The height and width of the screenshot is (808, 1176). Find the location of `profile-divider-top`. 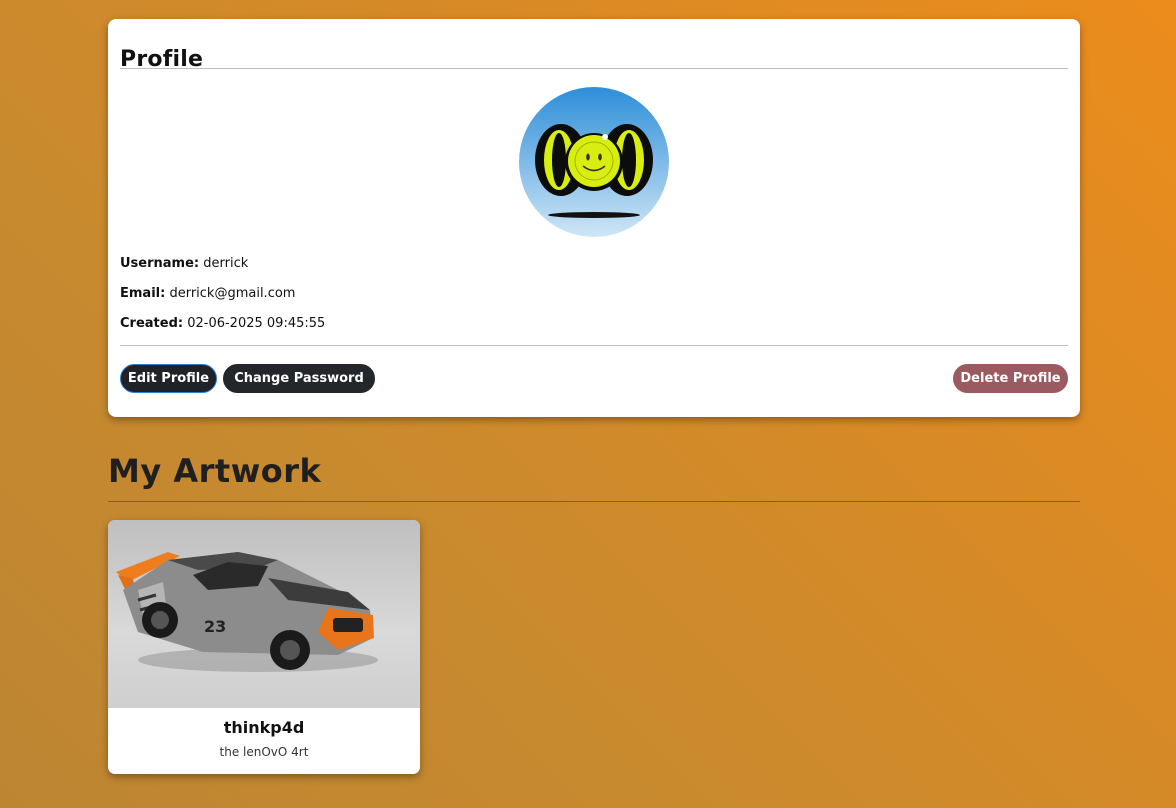

profile-divider-top is located at coordinates (594, 68).